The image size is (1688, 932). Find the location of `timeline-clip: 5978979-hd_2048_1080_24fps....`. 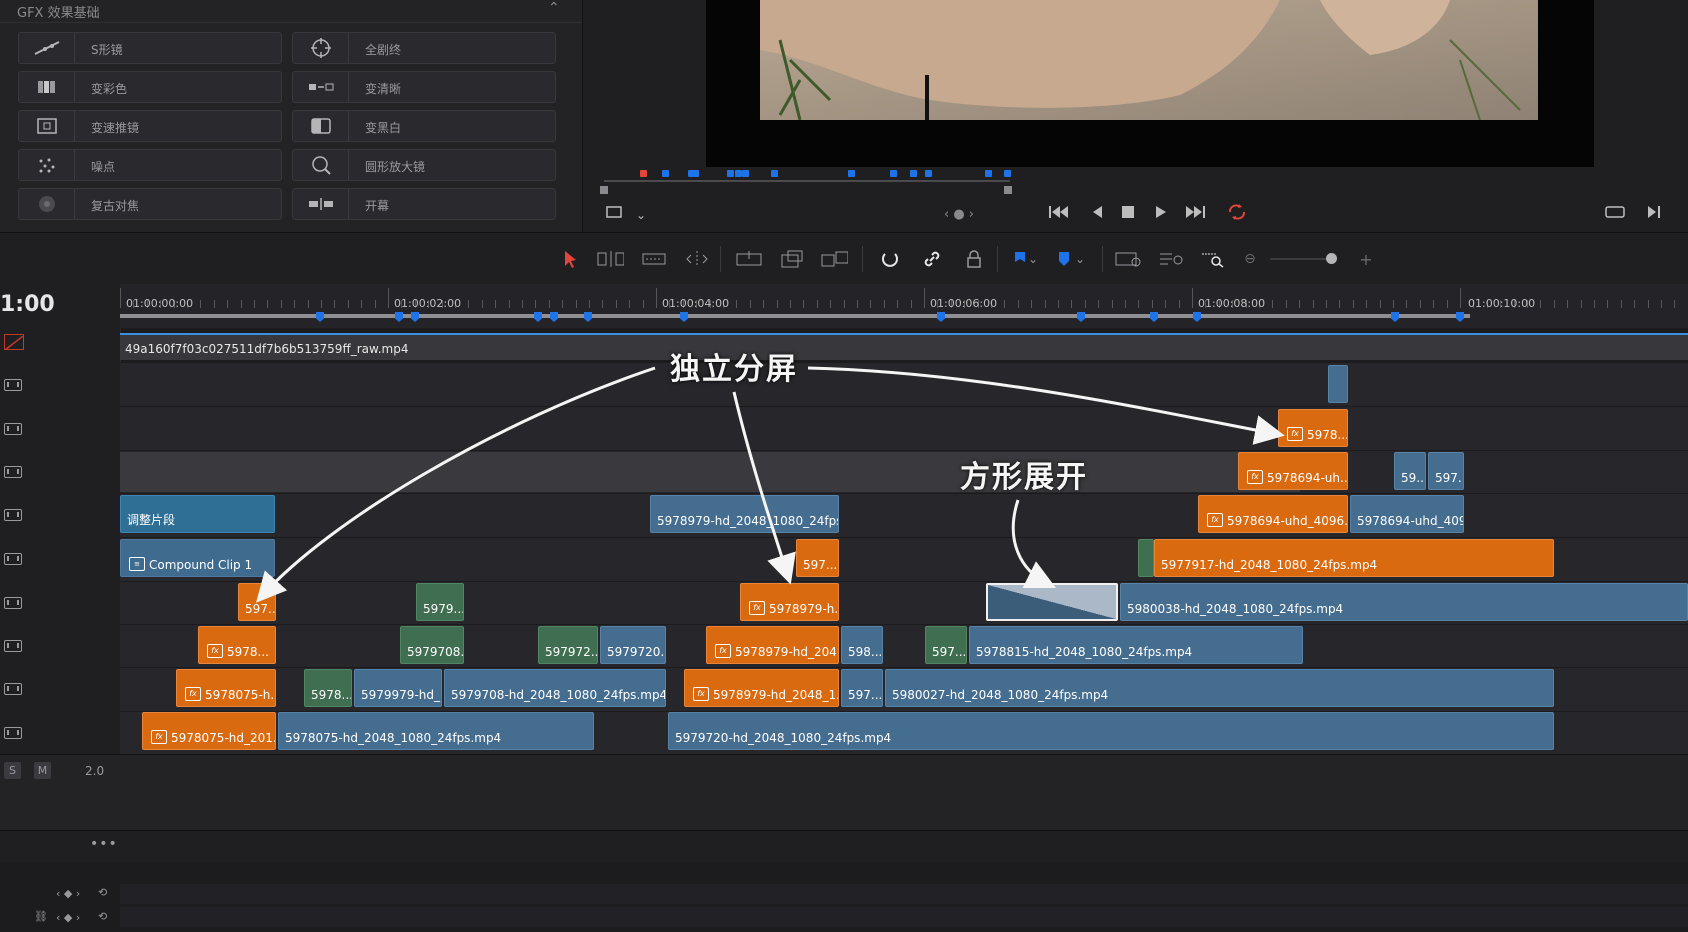

timeline-clip: 5978979-hd_2048_1080_24fps.... is located at coordinates (744, 514).